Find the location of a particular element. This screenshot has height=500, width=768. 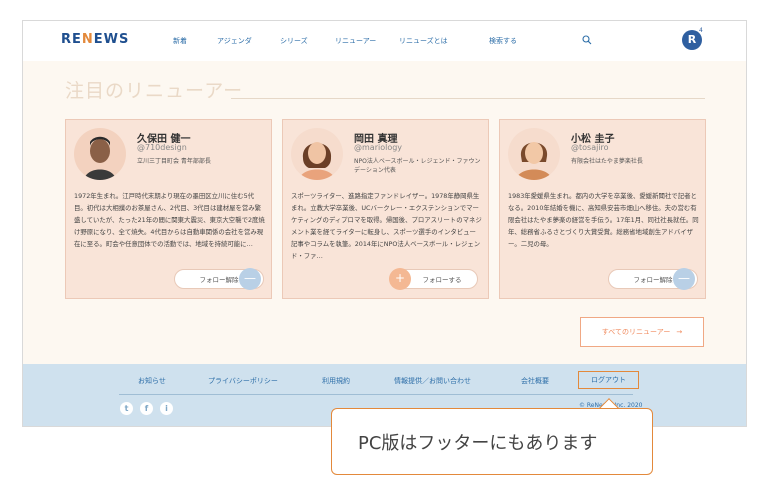

renewer-role: 立川三丁目町会 青年部部長 is located at coordinates (174, 161).